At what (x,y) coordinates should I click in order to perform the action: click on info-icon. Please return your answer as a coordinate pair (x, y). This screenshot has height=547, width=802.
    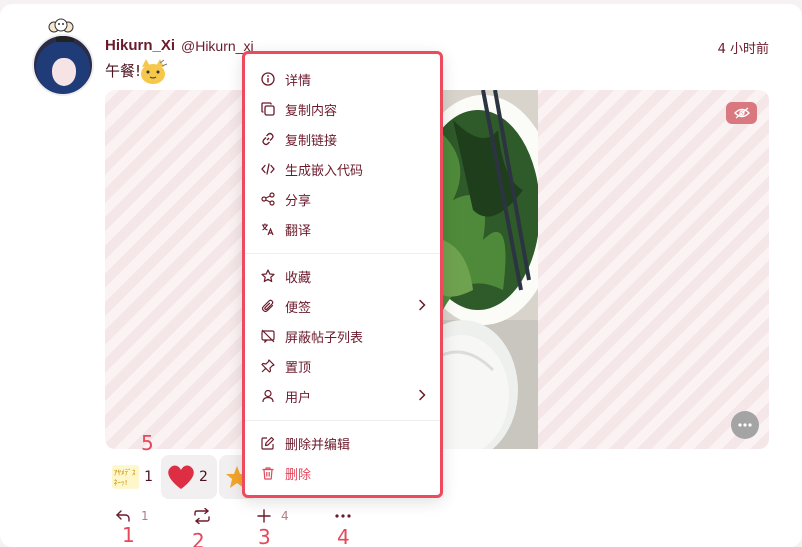
    Looking at the image, I should click on (268, 79).